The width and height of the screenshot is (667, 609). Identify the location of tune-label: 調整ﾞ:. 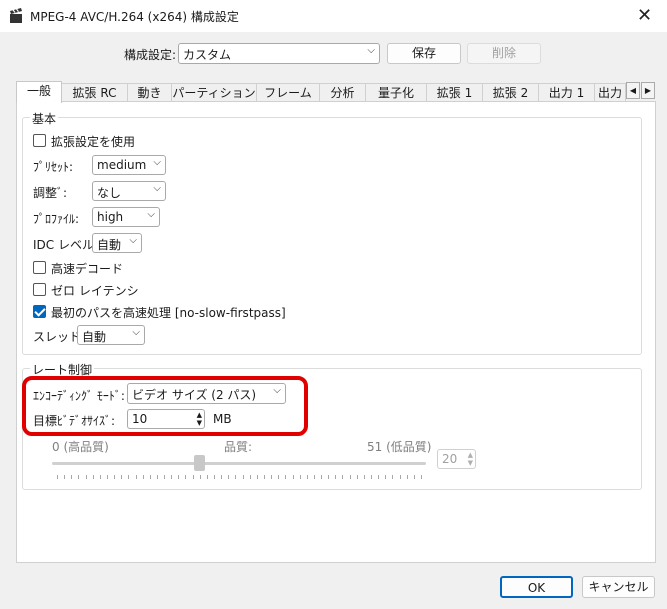
(50, 193).